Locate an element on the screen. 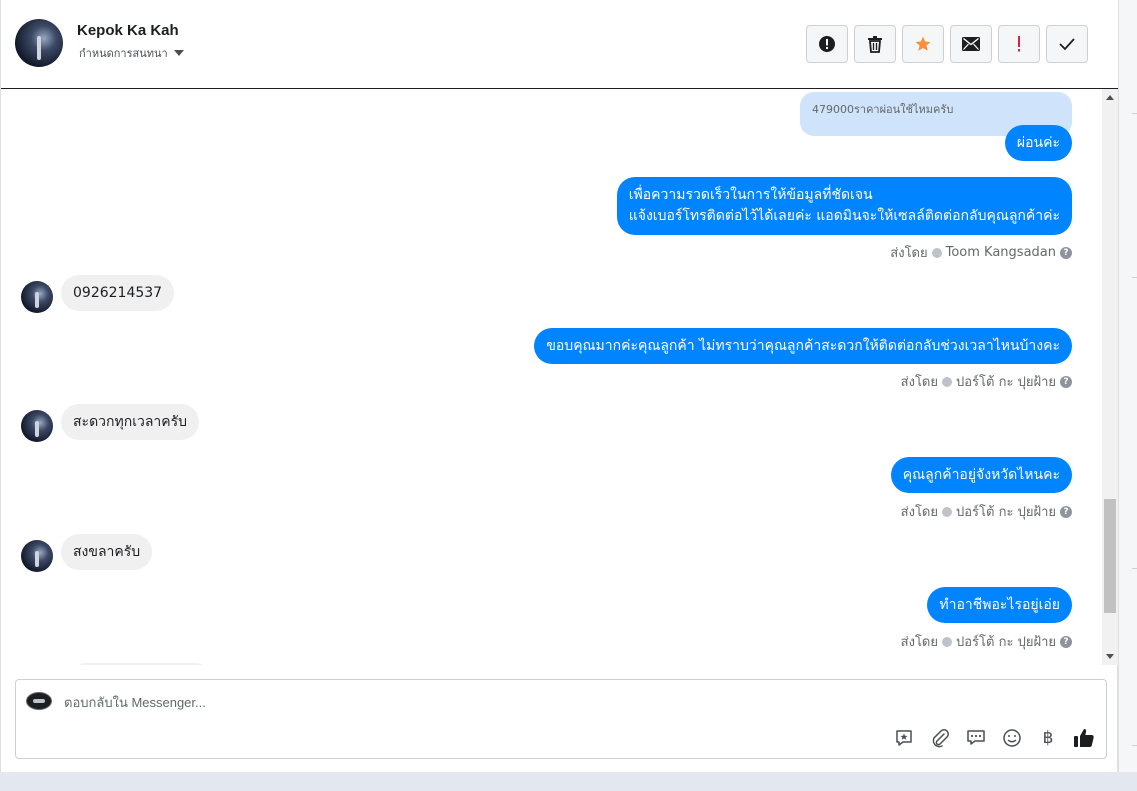 Image resolution: width=1137 pixels, height=791 pixels. star-button is located at coordinates (923, 44).